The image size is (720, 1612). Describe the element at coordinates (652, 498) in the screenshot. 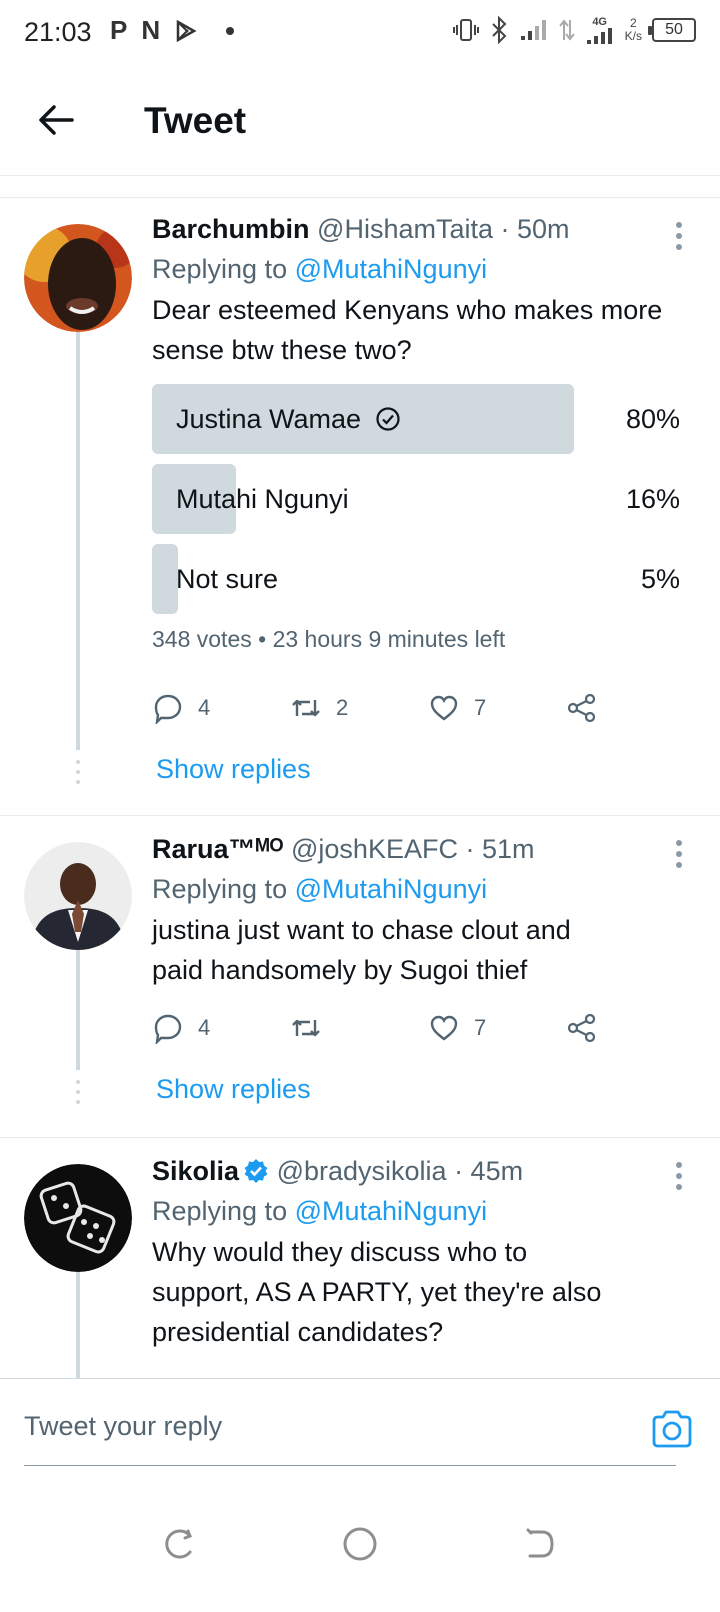

I see `poll-option-percent: 16%` at that location.